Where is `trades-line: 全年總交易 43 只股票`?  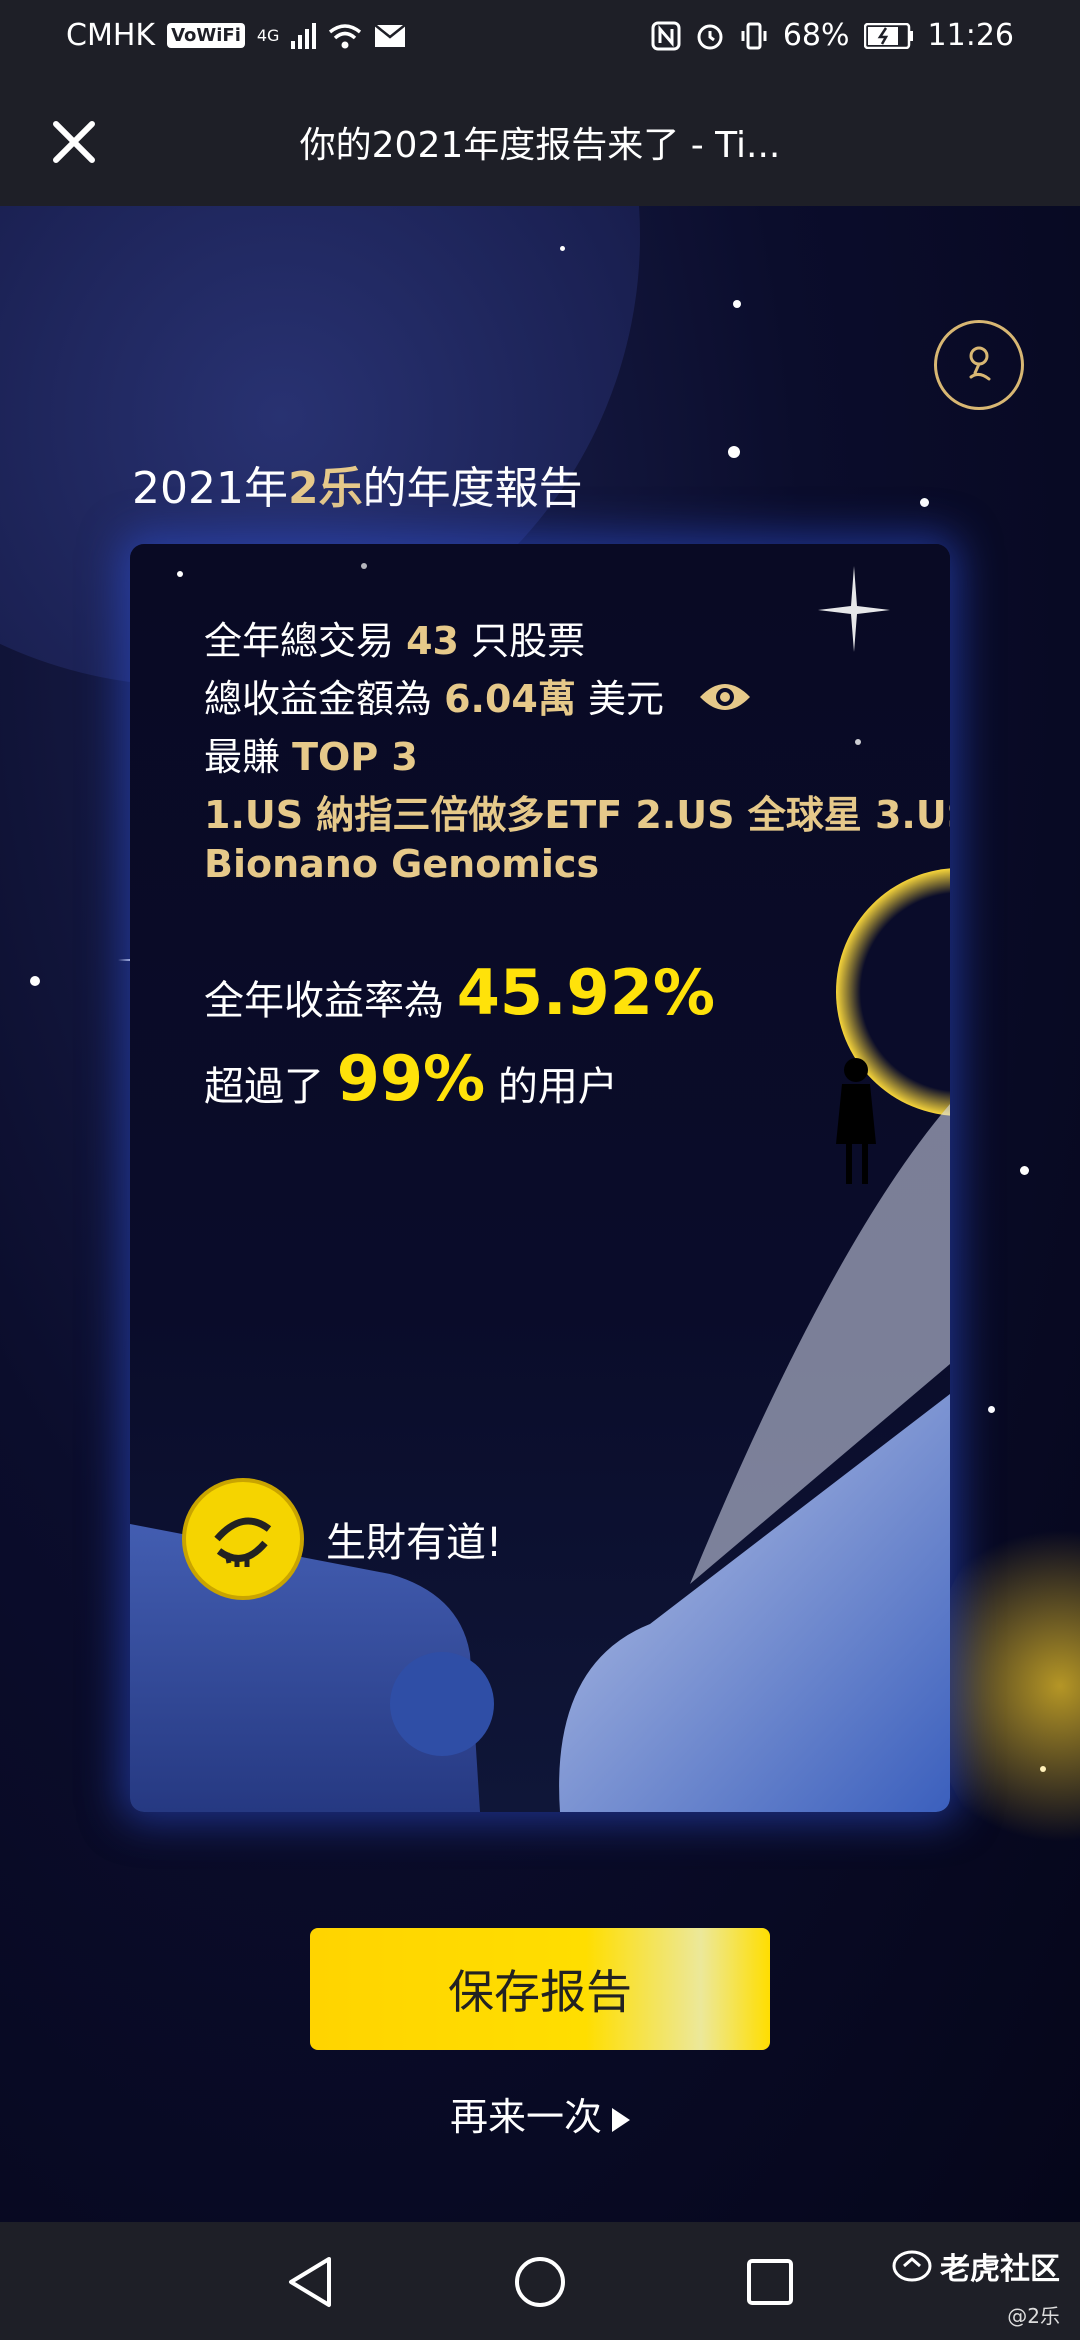 trades-line: 全年總交易 43 只股票 is located at coordinates (394, 637).